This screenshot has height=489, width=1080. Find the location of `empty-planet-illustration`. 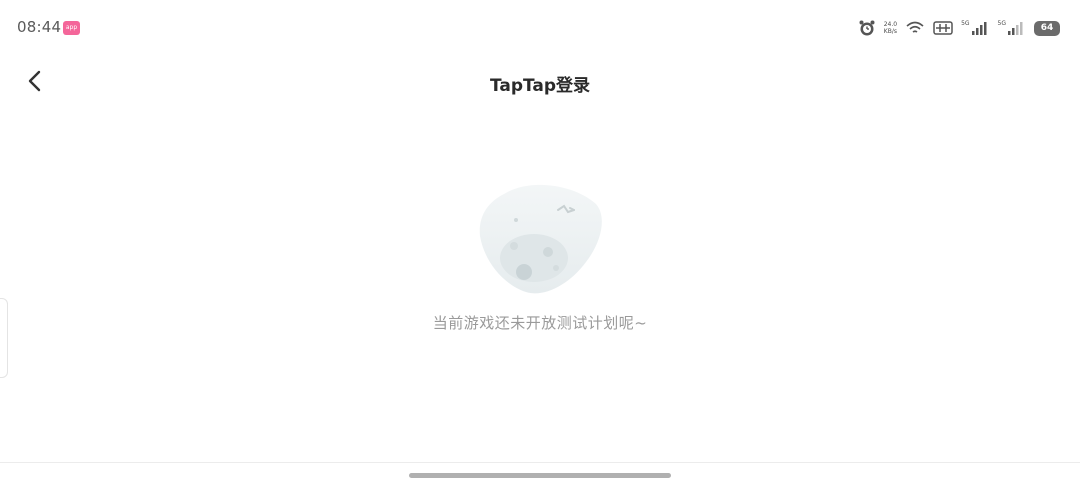

empty-planet-illustration is located at coordinates (540, 240).